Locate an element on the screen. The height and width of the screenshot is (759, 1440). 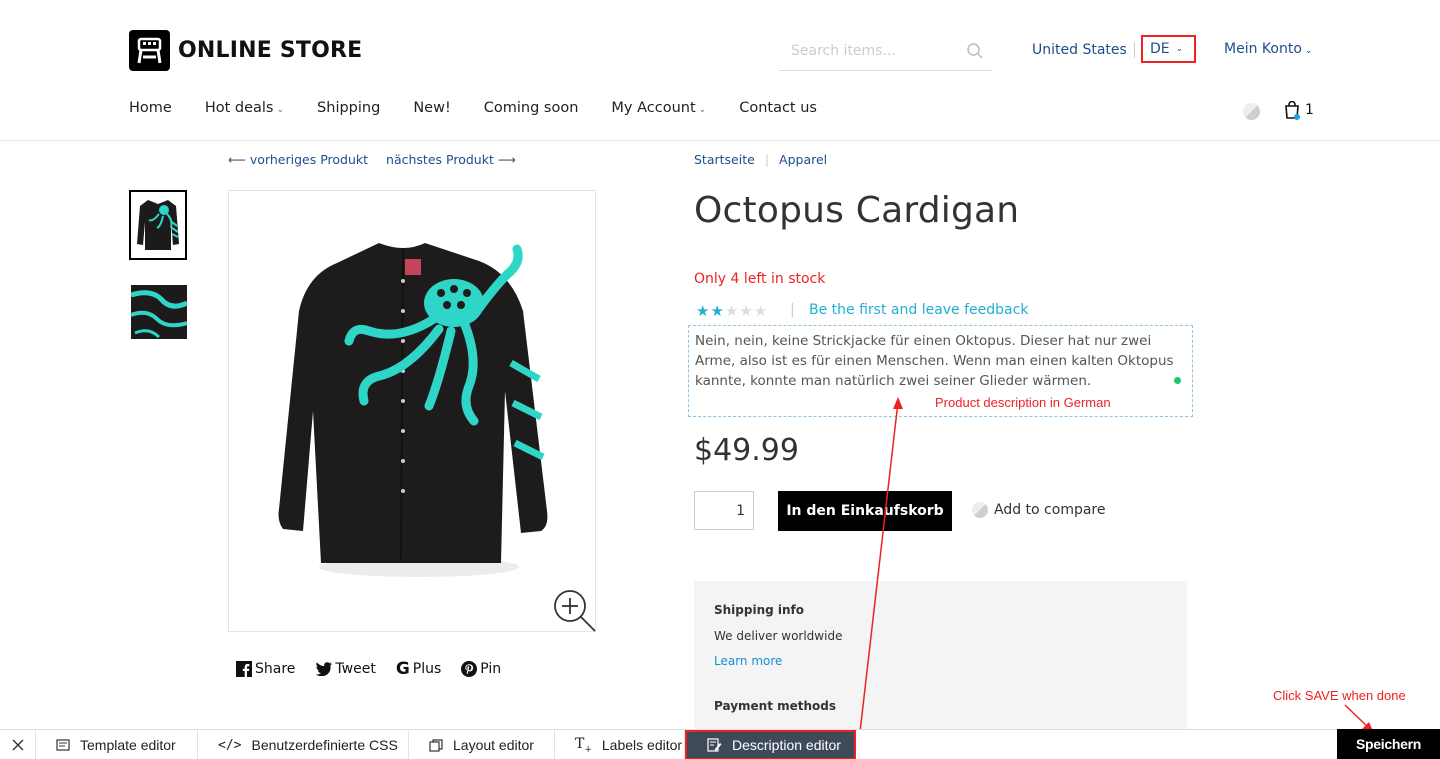
language-code: DE is located at coordinates (1160, 49).